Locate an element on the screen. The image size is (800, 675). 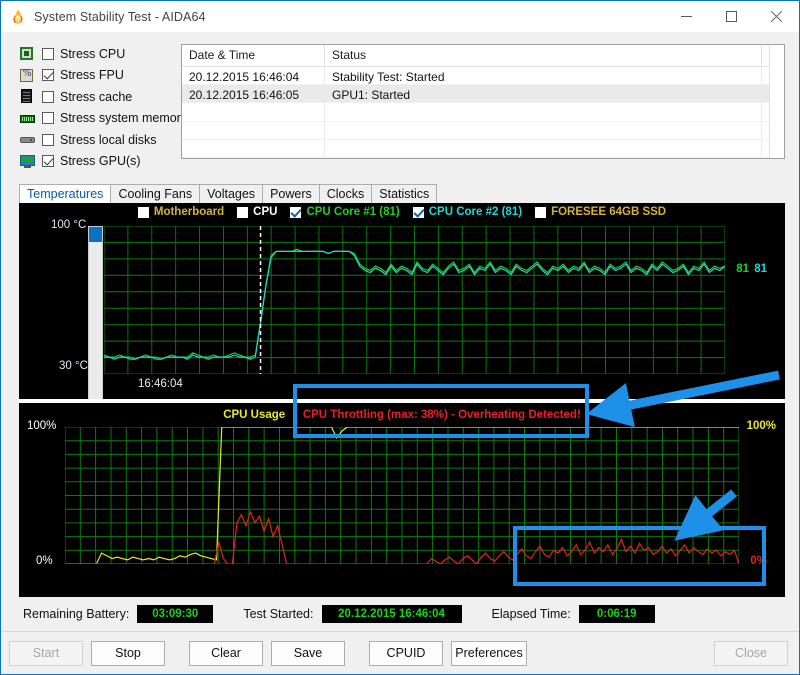
legend-label-motherboard: Motherboard is located at coordinates (189, 212).